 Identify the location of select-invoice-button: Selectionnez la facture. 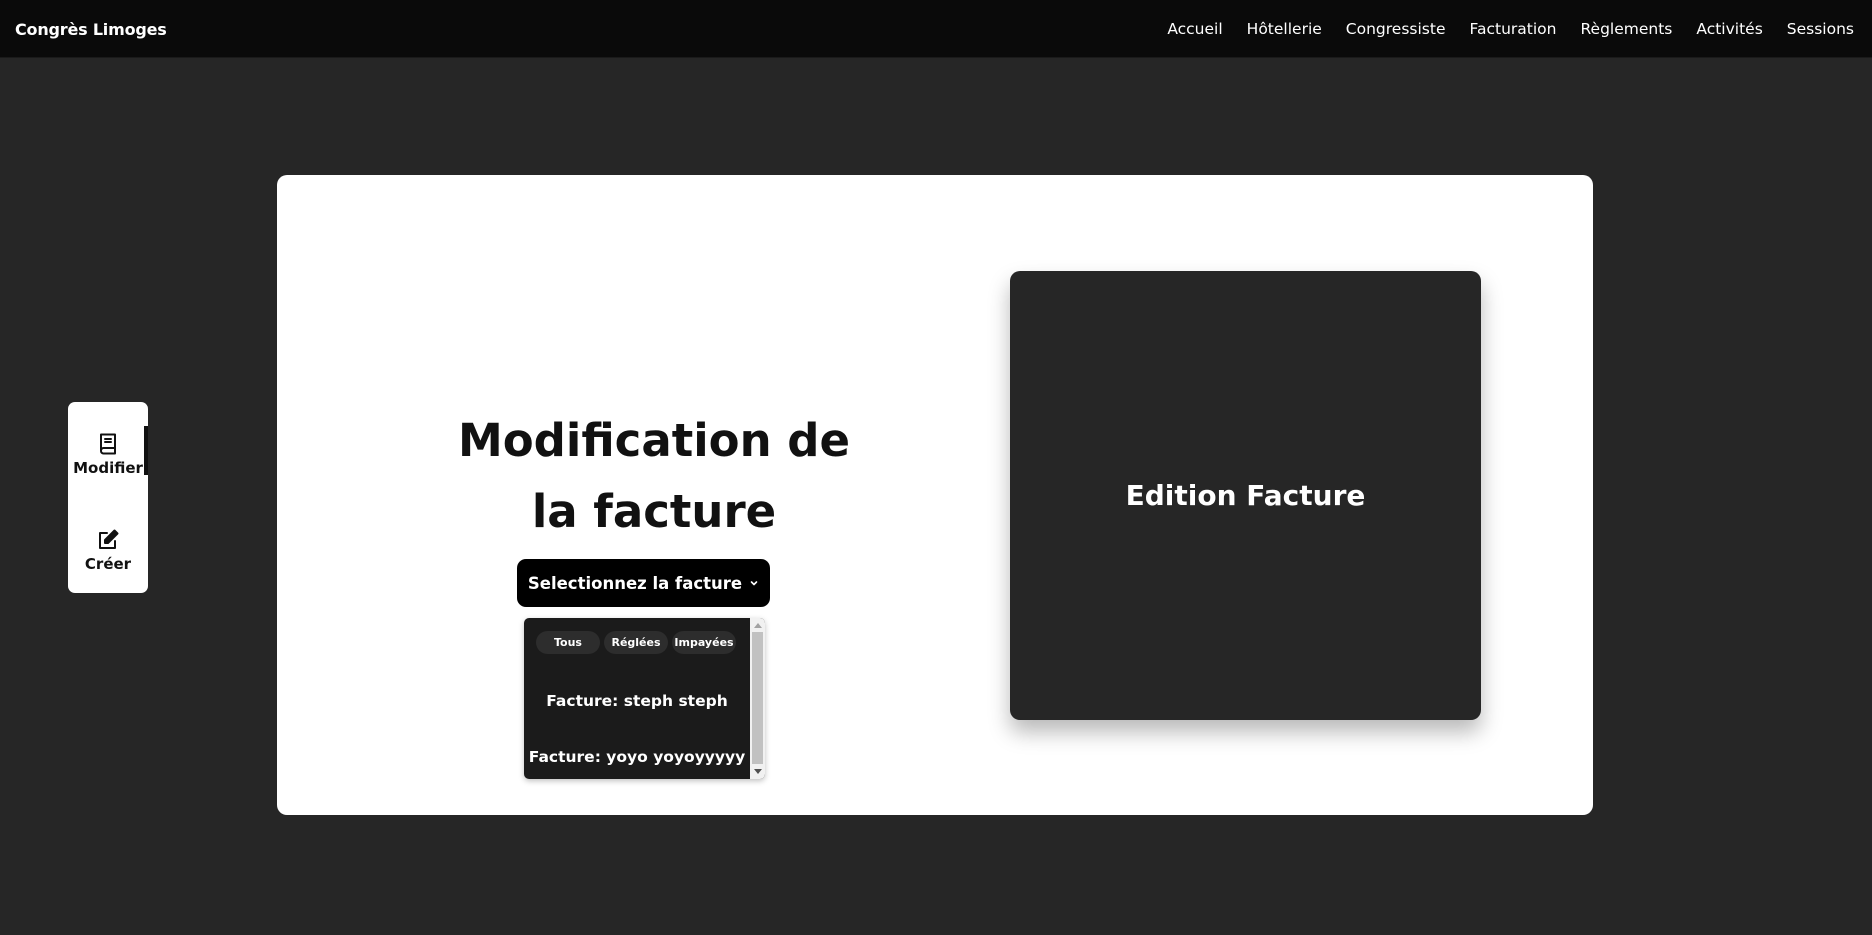
(643, 583).